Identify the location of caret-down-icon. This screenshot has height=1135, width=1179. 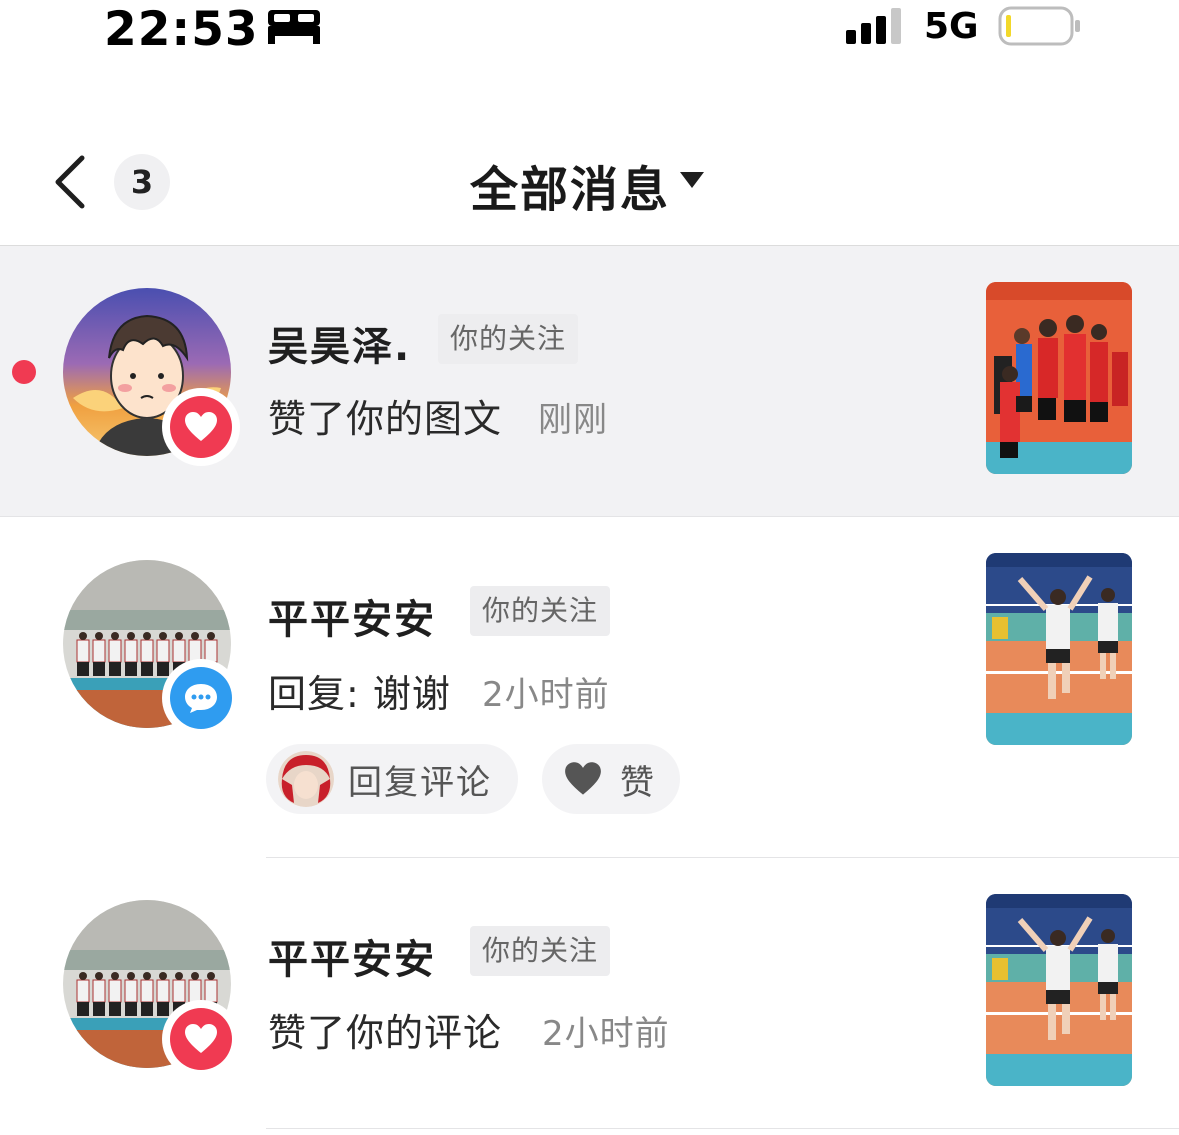
(692, 181).